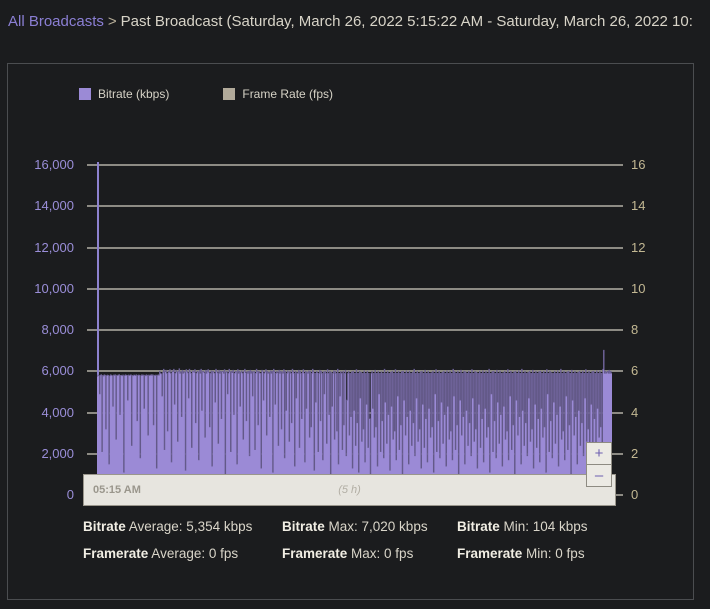 The height and width of the screenshot is (609, 710). Describe the element at coordinates (206, 94) in the screenshot. I see `chart-legend: Bitrate (kbps) Frame Rate (fps)` at that location.